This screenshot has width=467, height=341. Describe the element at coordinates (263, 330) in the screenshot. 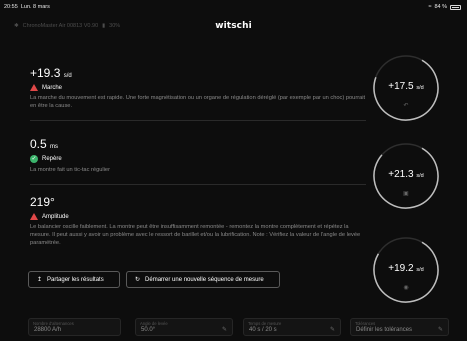

I see `measurement-time-value: 40 s / 20 s` at that location.